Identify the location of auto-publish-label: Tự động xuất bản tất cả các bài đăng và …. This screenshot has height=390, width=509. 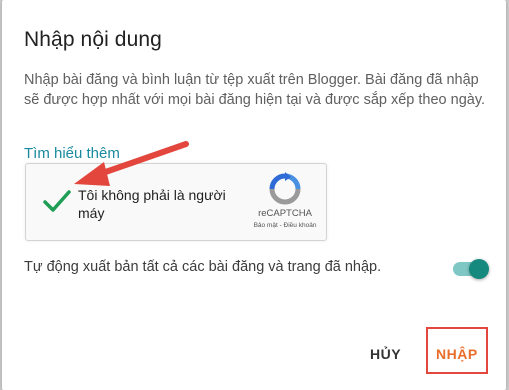
(203, 267).